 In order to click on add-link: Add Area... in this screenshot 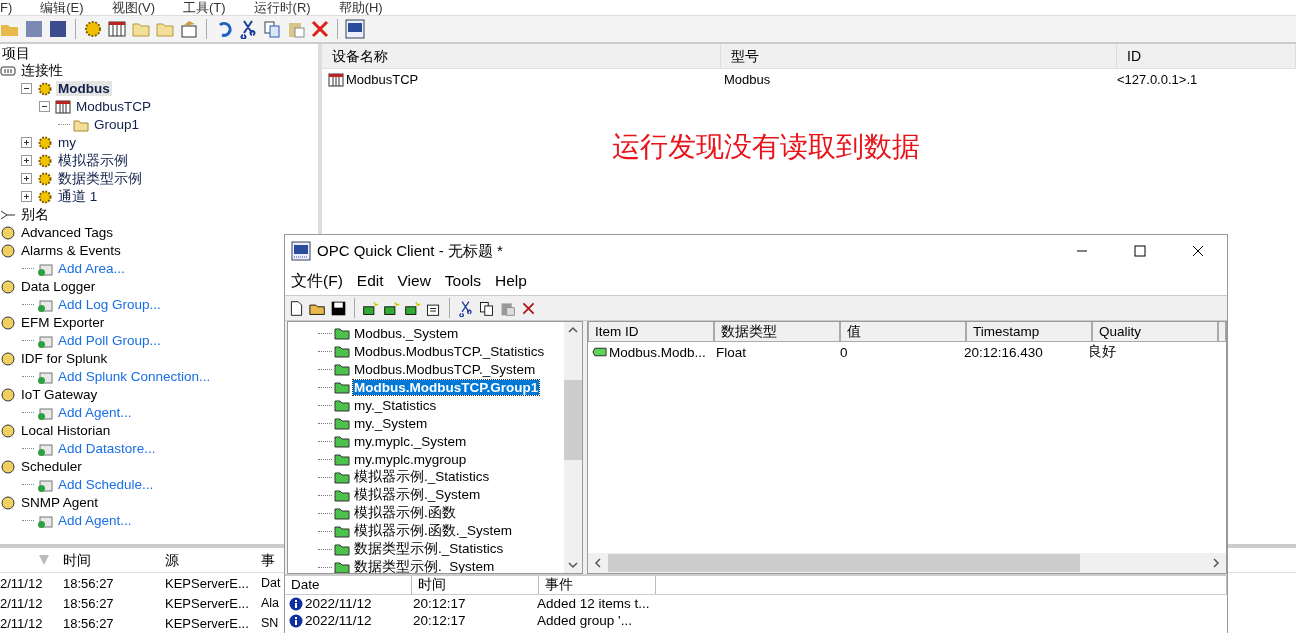, I will do `click(91, 269)`.